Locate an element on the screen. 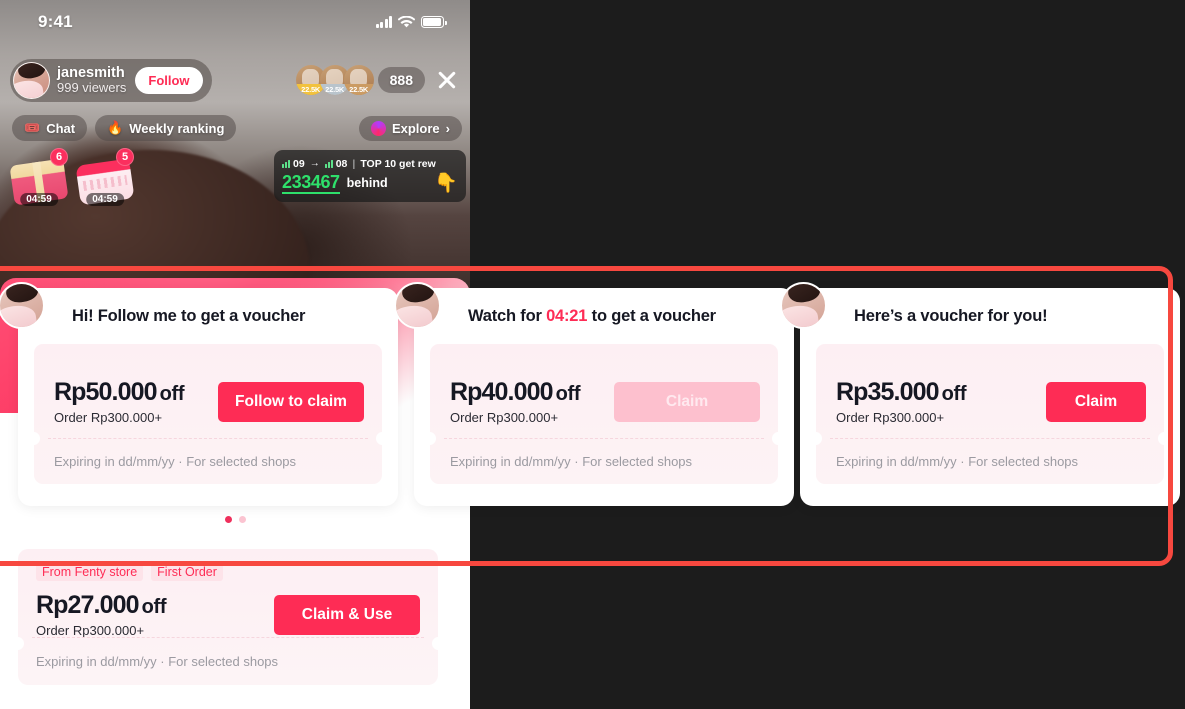 This screenshot has width=1185, height=709. rank-progress-widget: 09 → 08 | TOP 10 get rew 233467 behind 👇 is located at coordinates (370, 176).